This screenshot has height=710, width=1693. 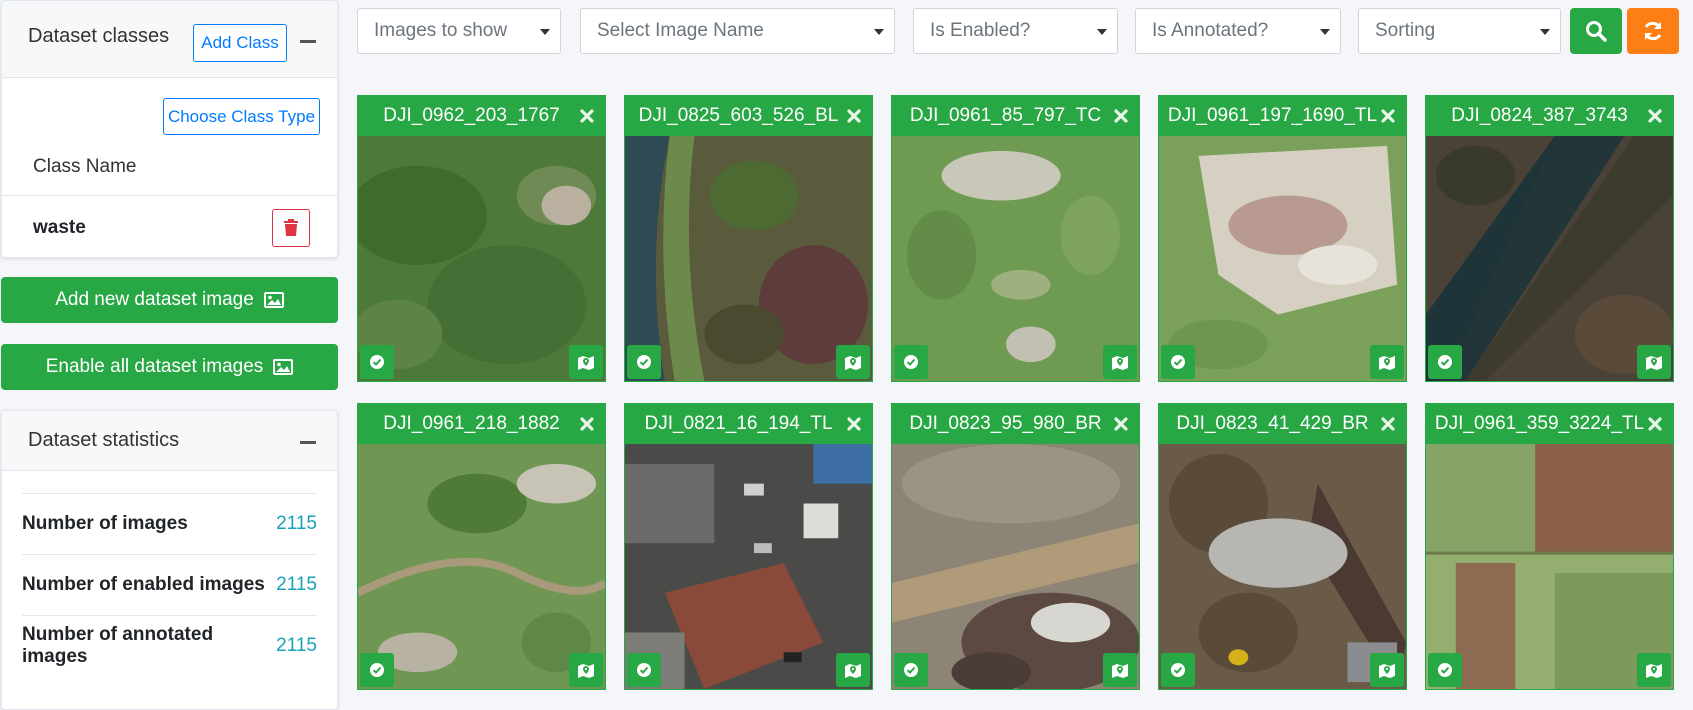 What do you see at coordinates (738, 423) in the screenshot?
I see `image-name: DJI_0821_16_194_TL` at bounding box center [738, 423].